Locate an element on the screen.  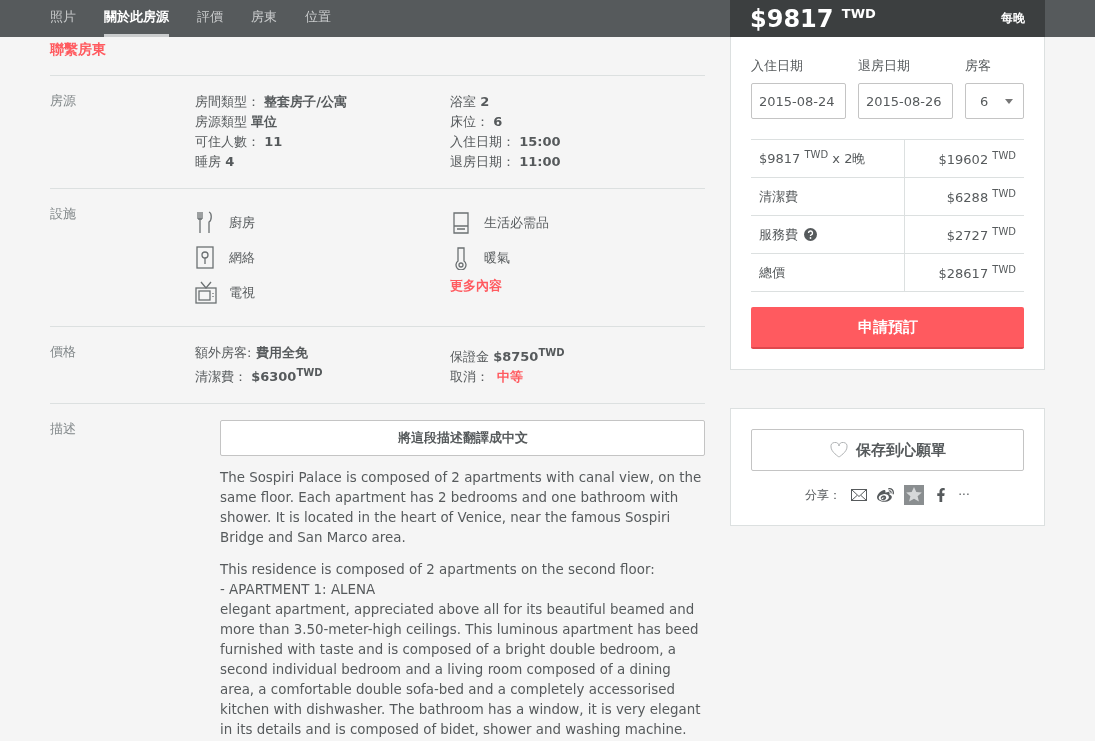
price-text: 保證金 $8750$^{TWD}$ is located at coordinates (508, 356).